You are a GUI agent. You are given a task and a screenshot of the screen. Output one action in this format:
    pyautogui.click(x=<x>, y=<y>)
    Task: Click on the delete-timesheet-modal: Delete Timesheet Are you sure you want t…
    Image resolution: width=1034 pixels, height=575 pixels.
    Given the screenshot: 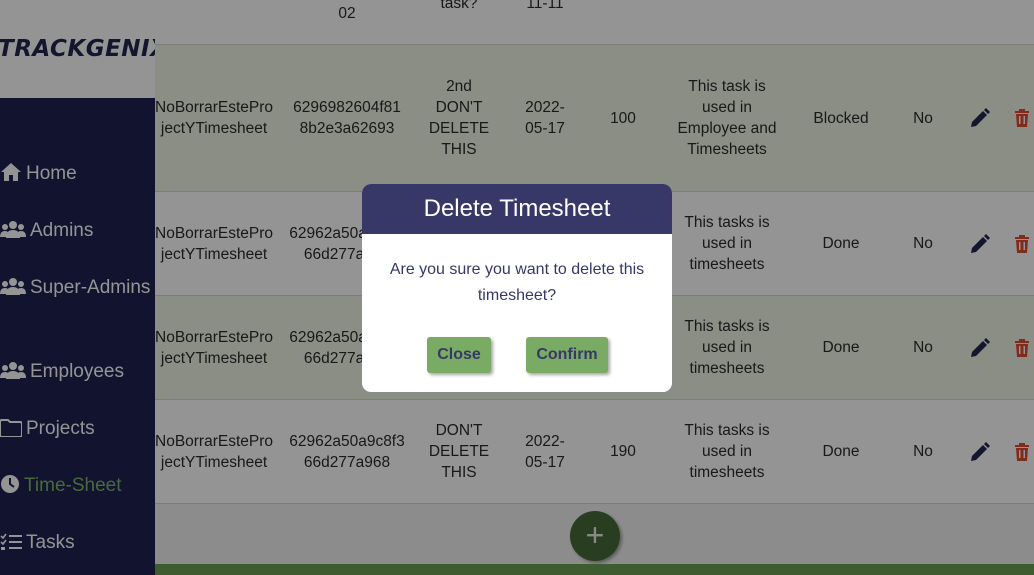 What is the action you would take?
    pyautogui.click(x=517, y=288)
    